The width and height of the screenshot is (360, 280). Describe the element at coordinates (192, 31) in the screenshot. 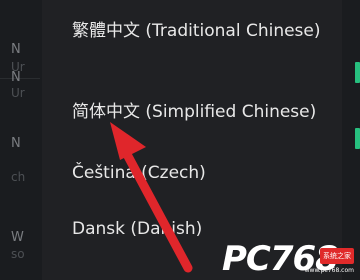

I see `language-option-traditional-chinese: 繁體中文 (Traditional Chinese)` at that location.